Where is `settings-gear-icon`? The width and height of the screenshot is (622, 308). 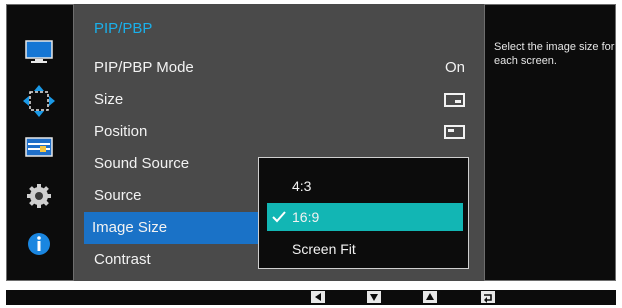 settings-gear-icon is located at coordinates (39, 196).